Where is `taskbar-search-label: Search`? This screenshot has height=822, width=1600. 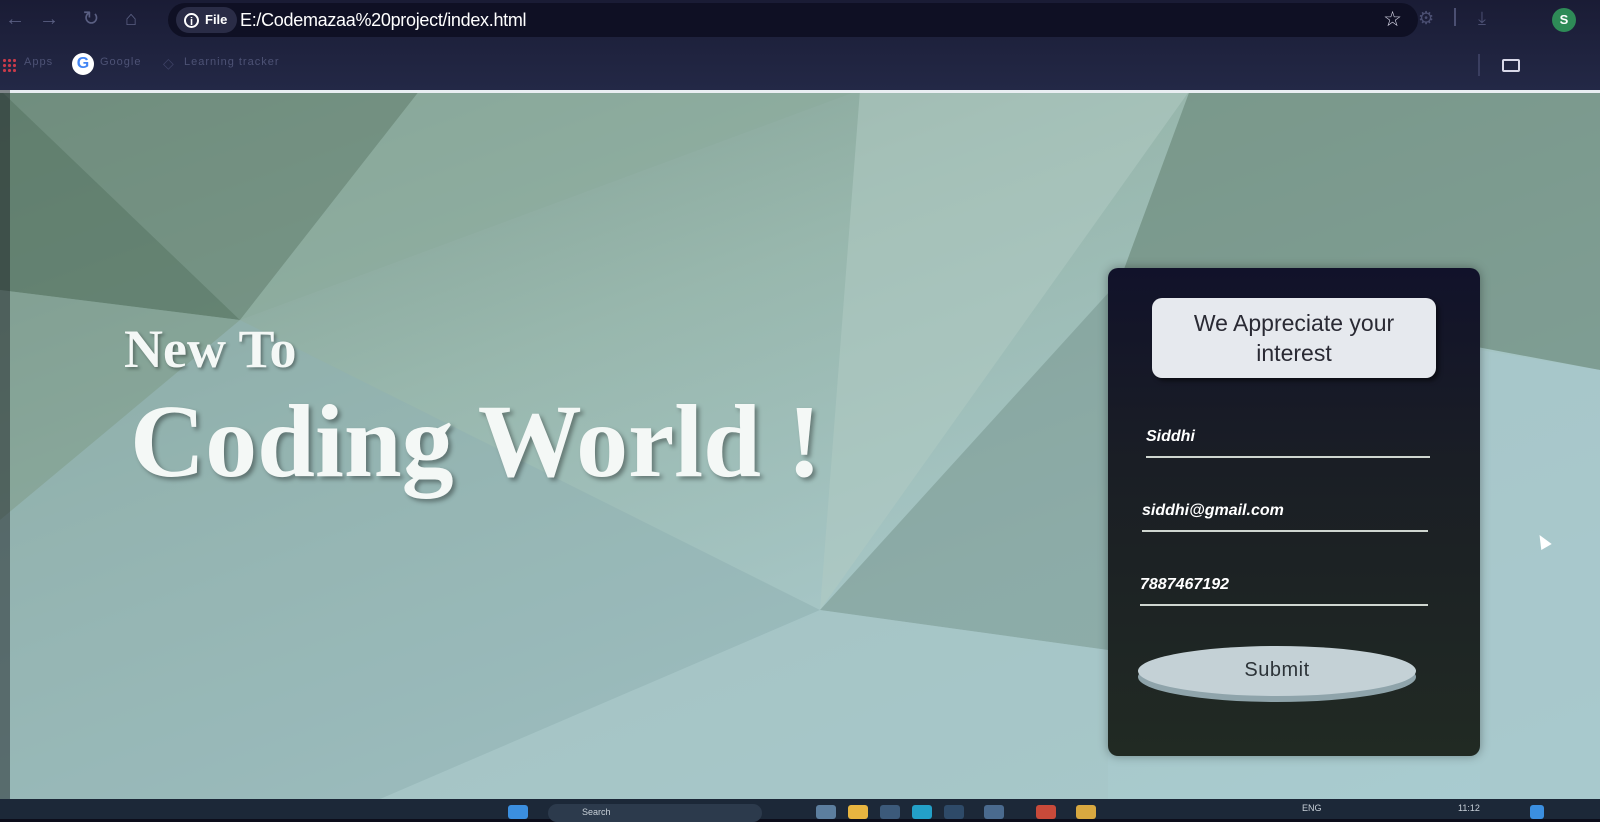
taskbar-search-label: Search is located at coordinates (596, 812).